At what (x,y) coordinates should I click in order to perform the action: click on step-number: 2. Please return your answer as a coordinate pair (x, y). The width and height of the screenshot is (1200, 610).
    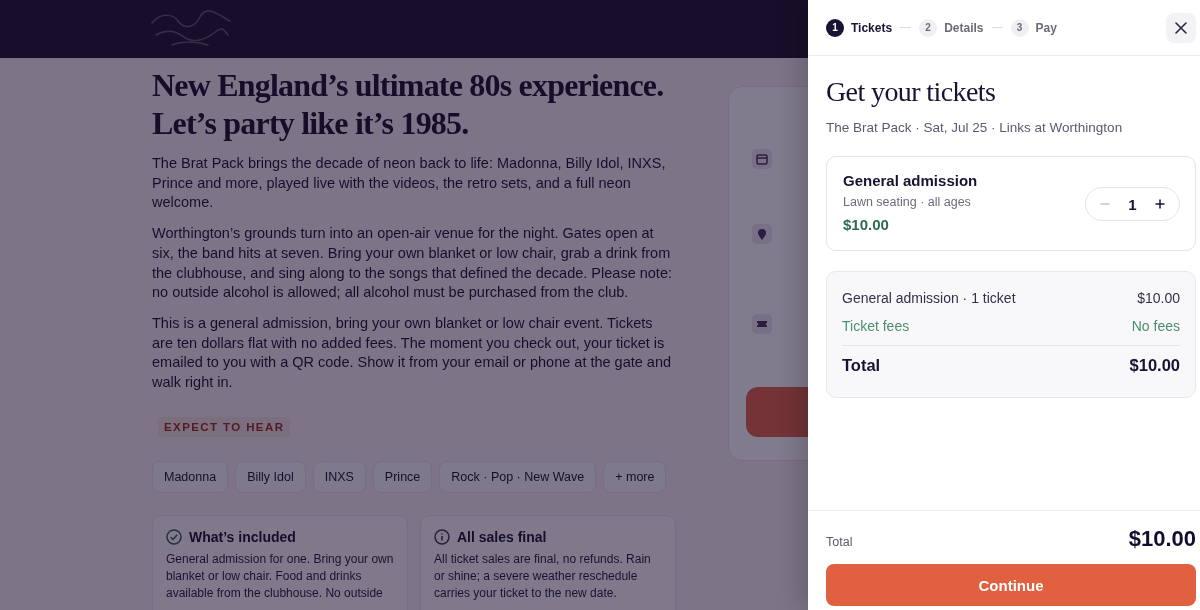
    Looking at the image, I should click on (928, 27).